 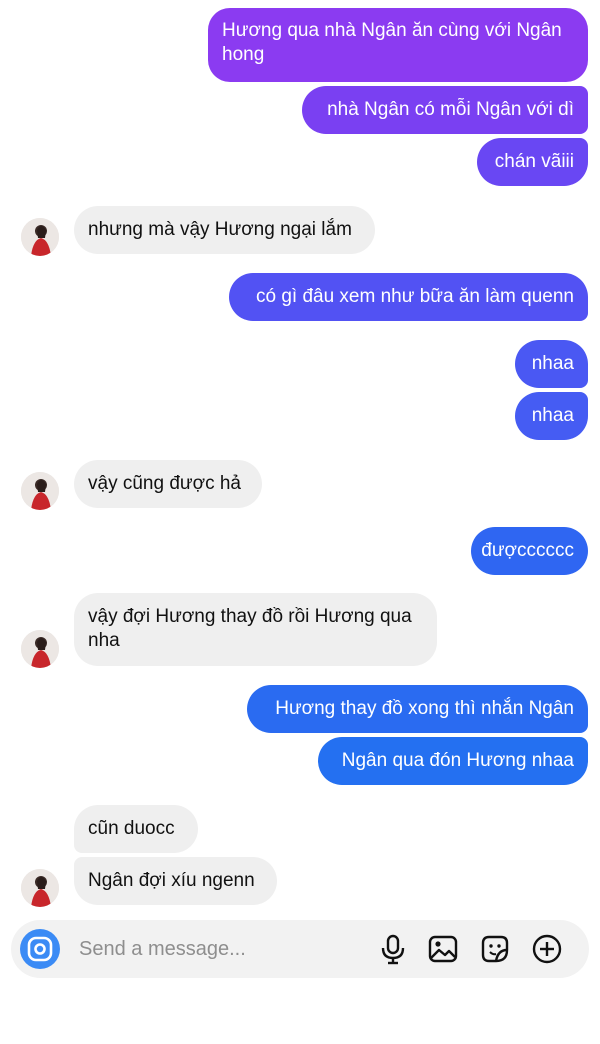 I want to click on camera-button, so click(x=40, y=949).